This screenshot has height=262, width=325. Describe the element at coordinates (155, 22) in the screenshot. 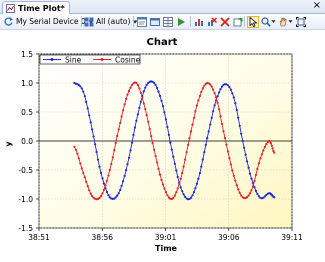

I see `window-layout-button` at that location.